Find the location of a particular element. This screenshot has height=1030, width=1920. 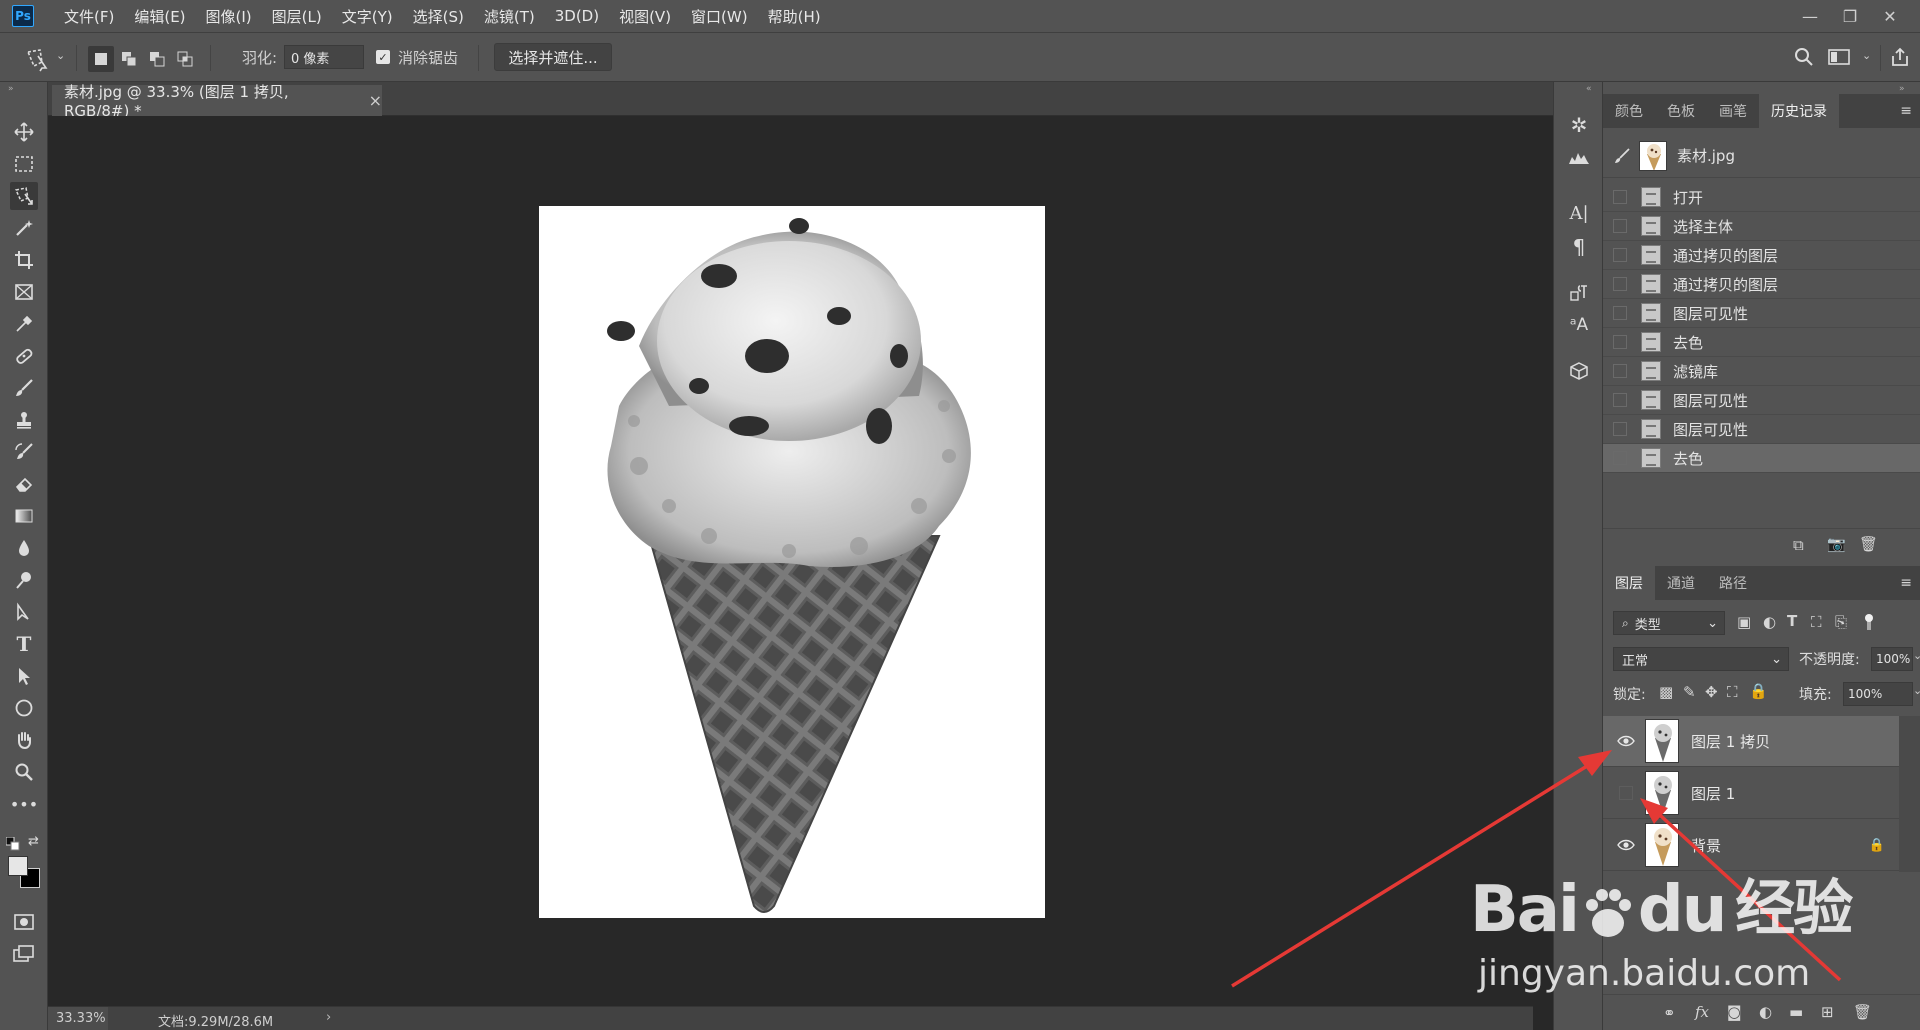

history-panel-menu-icon: ≡ is located at coordinates (1906, 111).